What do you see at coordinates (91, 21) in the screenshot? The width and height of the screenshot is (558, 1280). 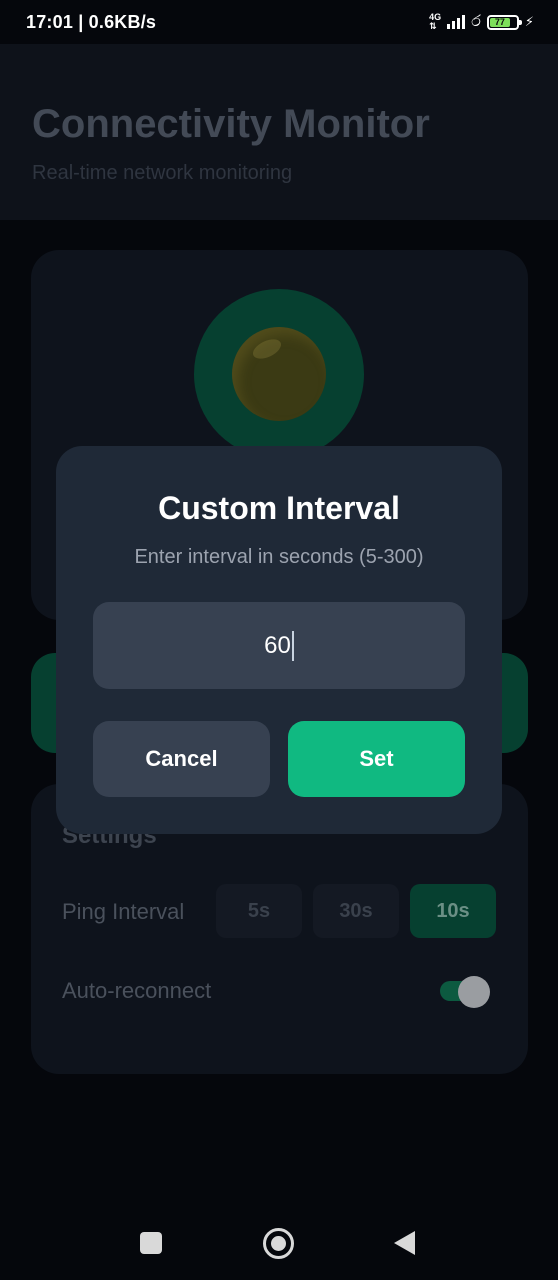 I see `status-time-speed: 17:01 | 0.6KB/s` at bounding box center [91, 21].